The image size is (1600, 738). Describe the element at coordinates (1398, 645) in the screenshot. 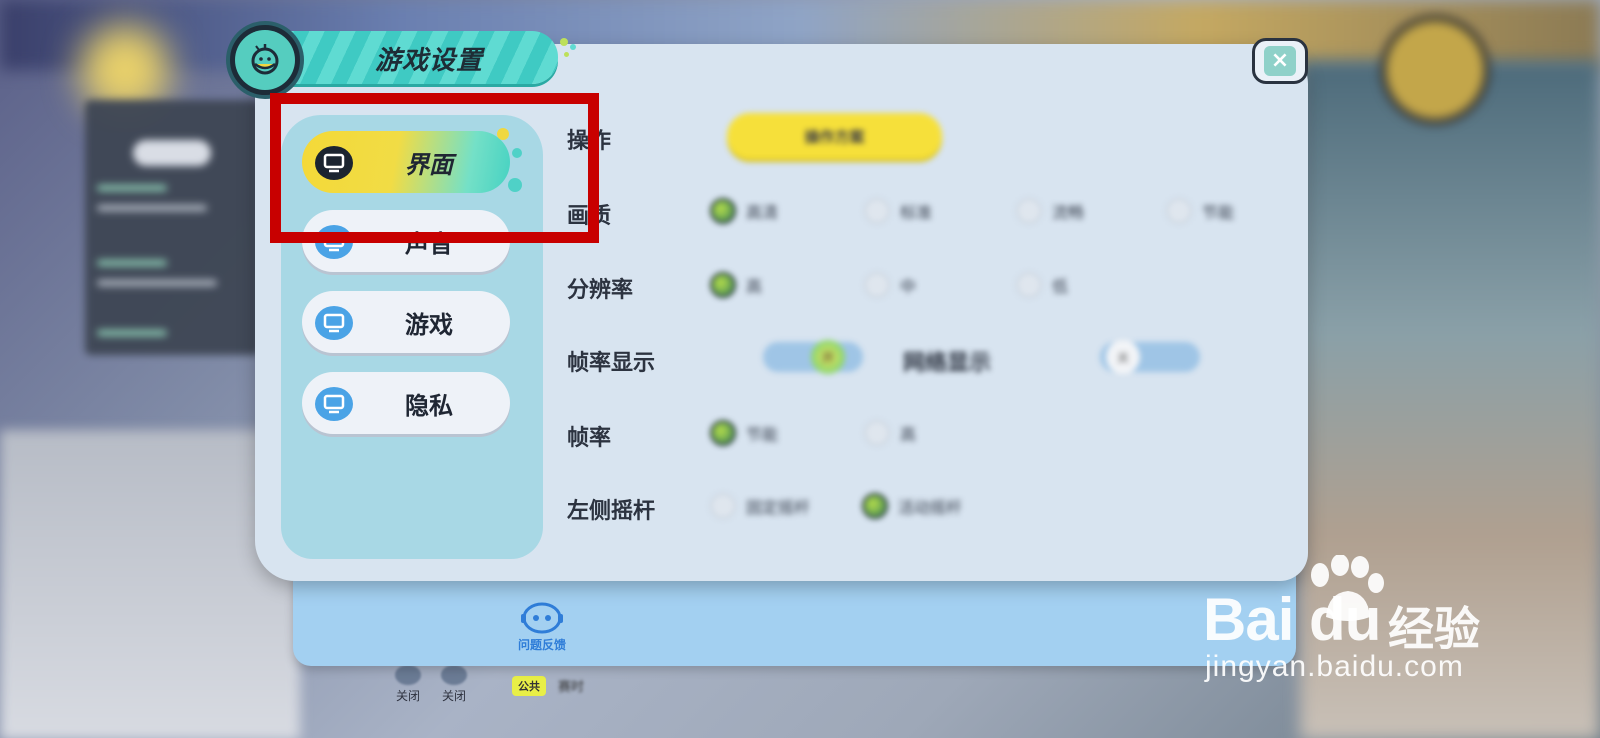

I see `baidu-watermark: Bai du 经验 jingyan.baidu.com` at that location.